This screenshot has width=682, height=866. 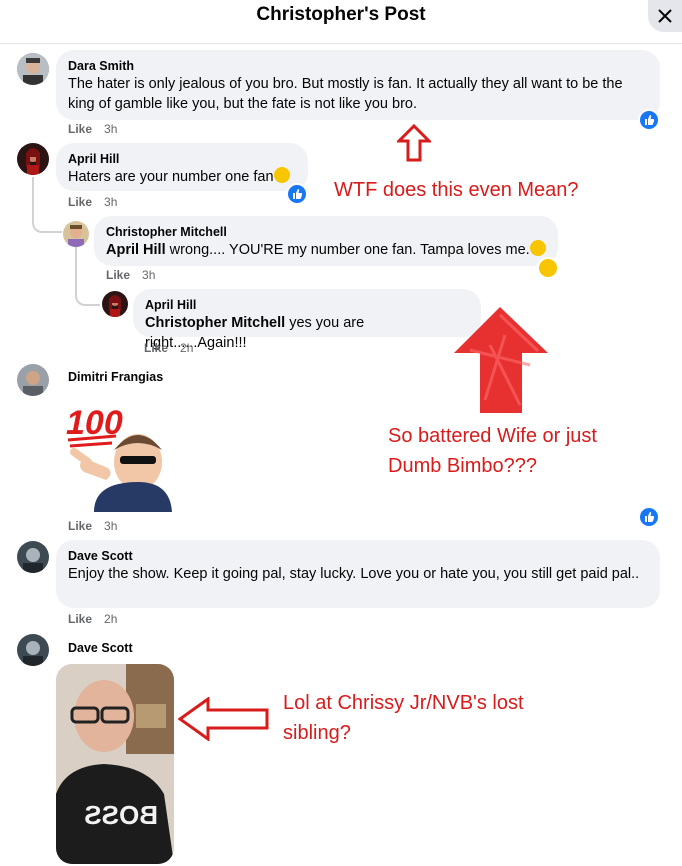 What do you see at coordinates (121, 815) in the screenshot?
I see `shirt-text: BOSS` at bounding box center [121, 815].